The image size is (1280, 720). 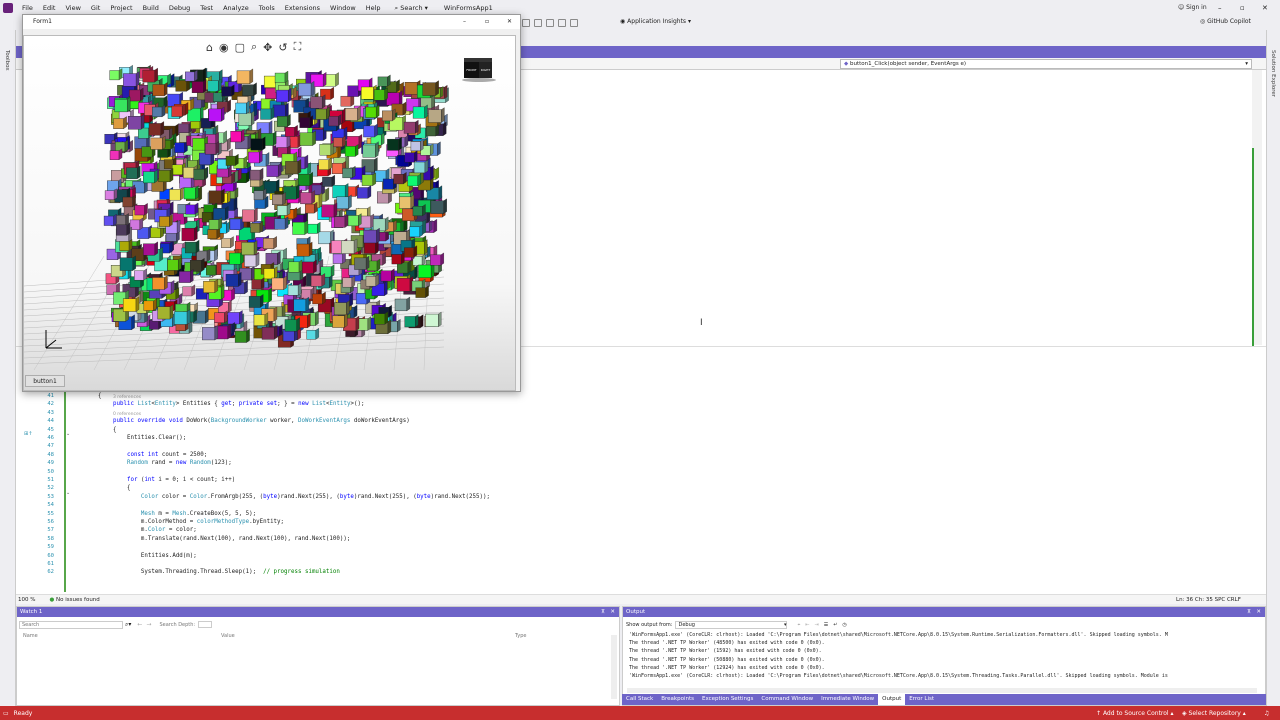 What do you see at coordinates (45, 381) in the screenshot?
I see `button1: button1` at bounding box center [45, 381].